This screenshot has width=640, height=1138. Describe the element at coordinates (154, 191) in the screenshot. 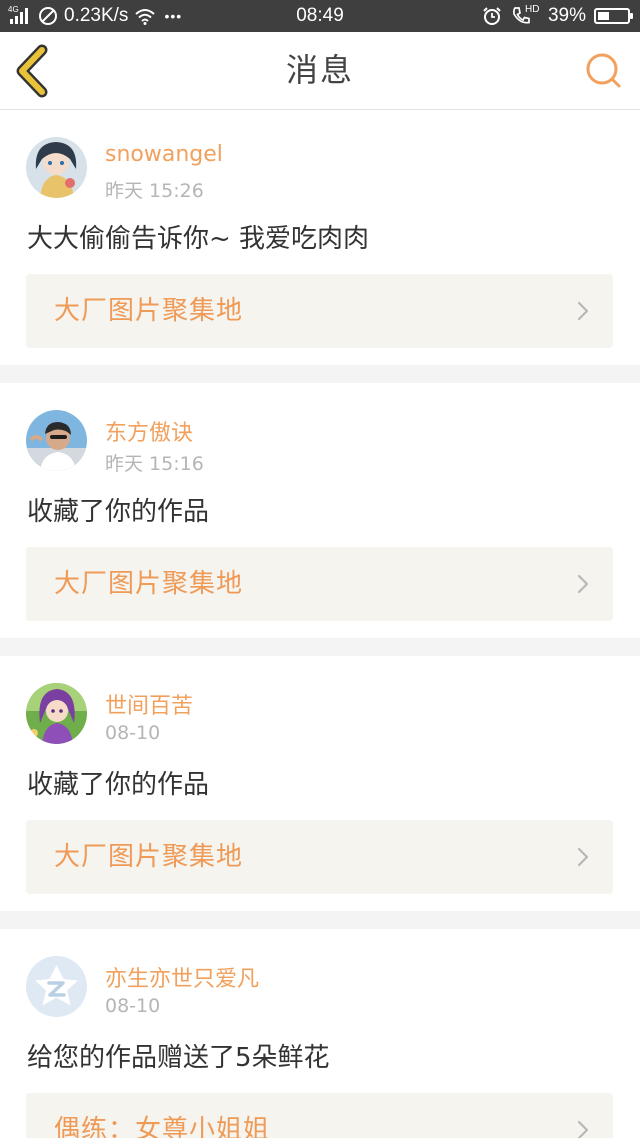

I see `timestamp: 昨天 15:26` at that location.